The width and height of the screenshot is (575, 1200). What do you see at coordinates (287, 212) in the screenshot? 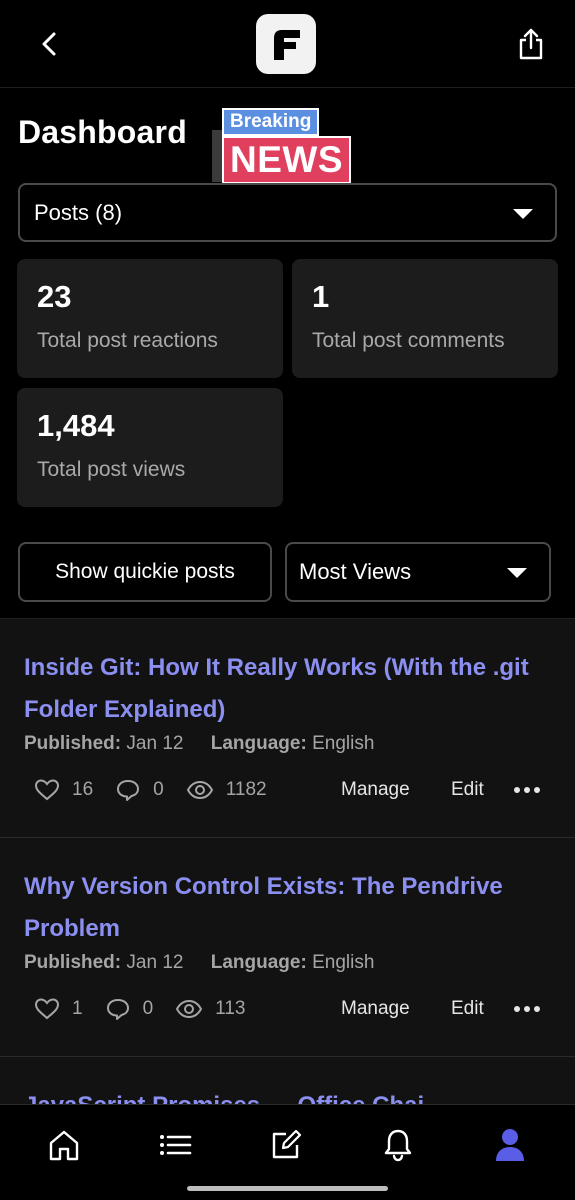
I see `posts-type-select: Posts (8)` at bounding box center [287, 212].